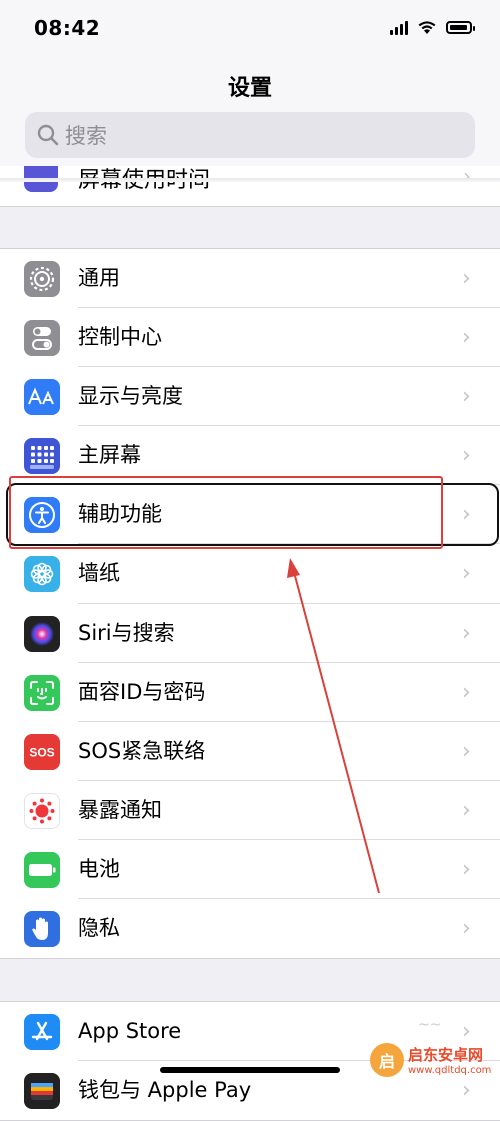 This screenshot has height=1121, width=500. Describe the element at coordinates (250, 30) in the screenshot. I see `status-bar: 08:42` at that location.